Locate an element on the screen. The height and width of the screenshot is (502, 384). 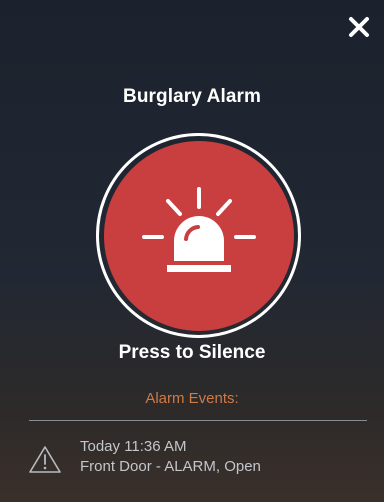
alarm-title: Burglary Alarm is located at coordinates (192, 96).